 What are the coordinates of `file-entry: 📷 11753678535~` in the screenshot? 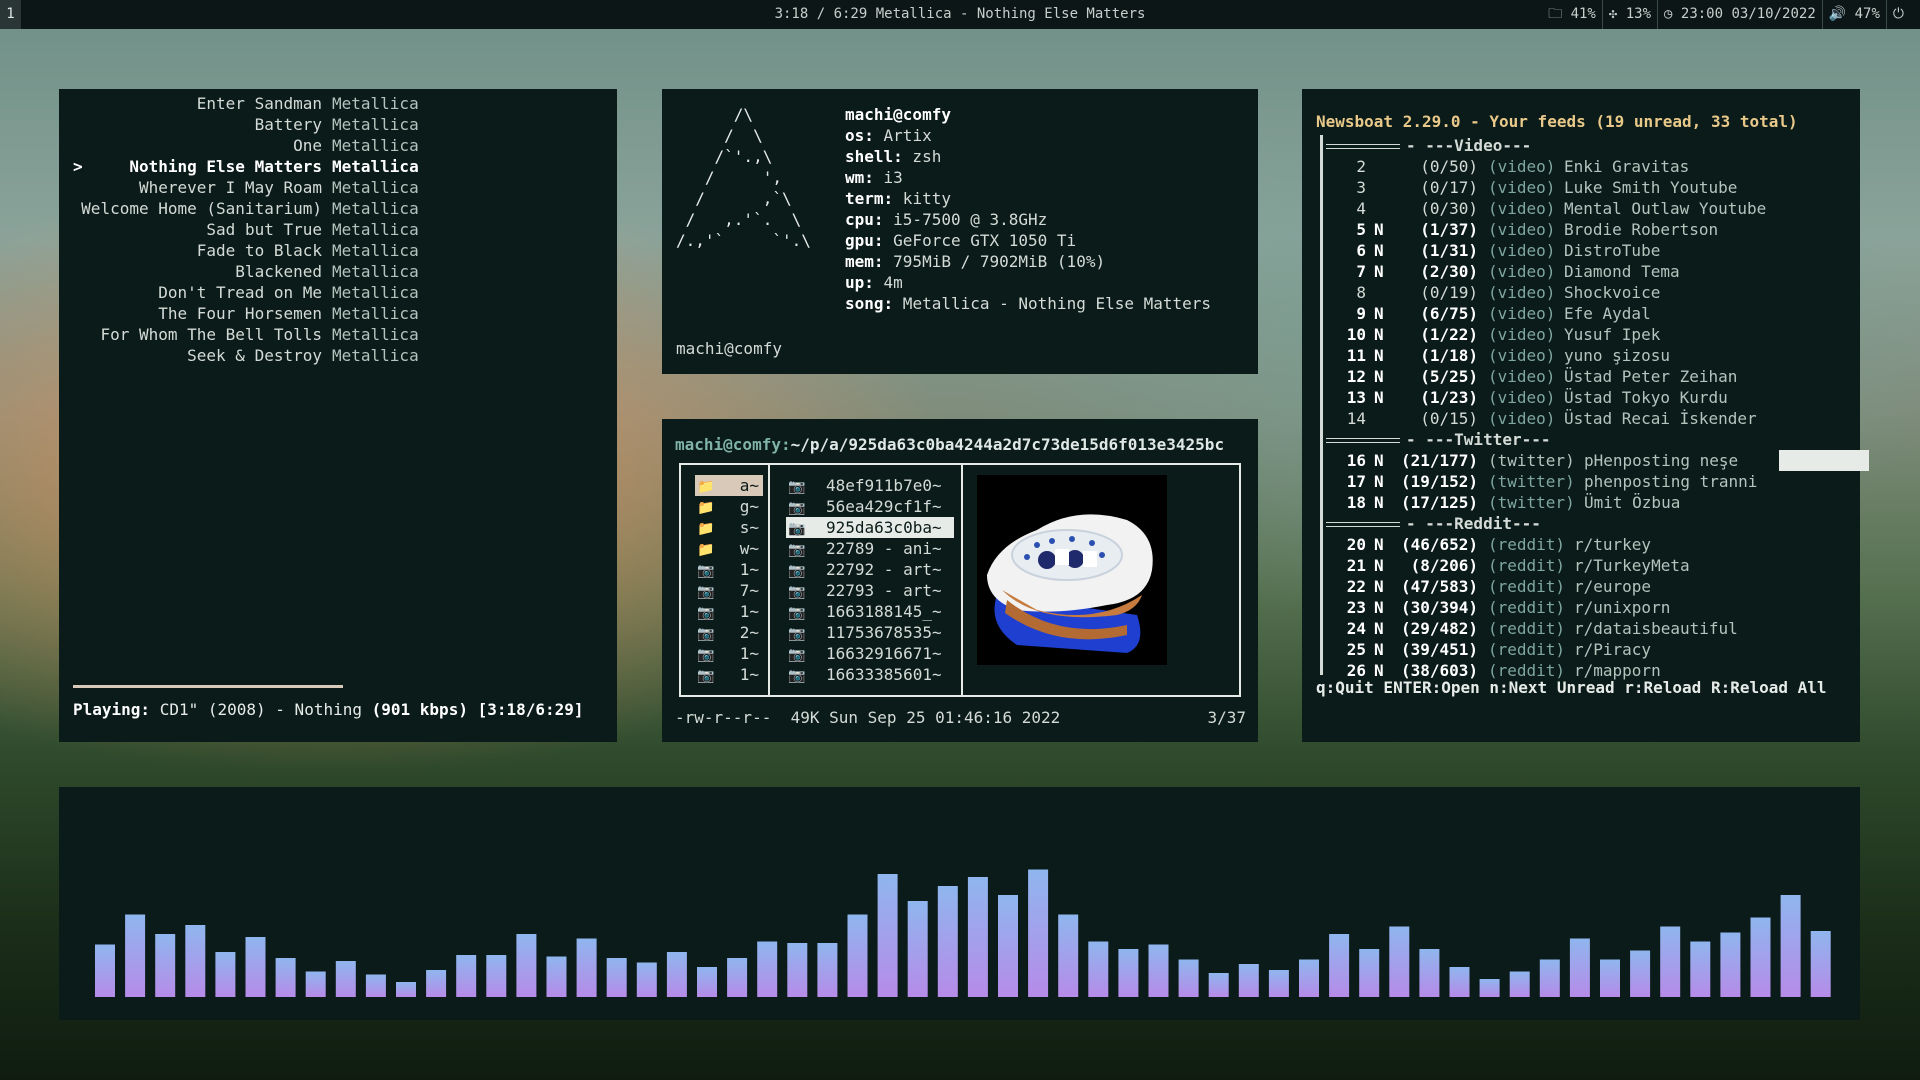 It's located at (870, 632).